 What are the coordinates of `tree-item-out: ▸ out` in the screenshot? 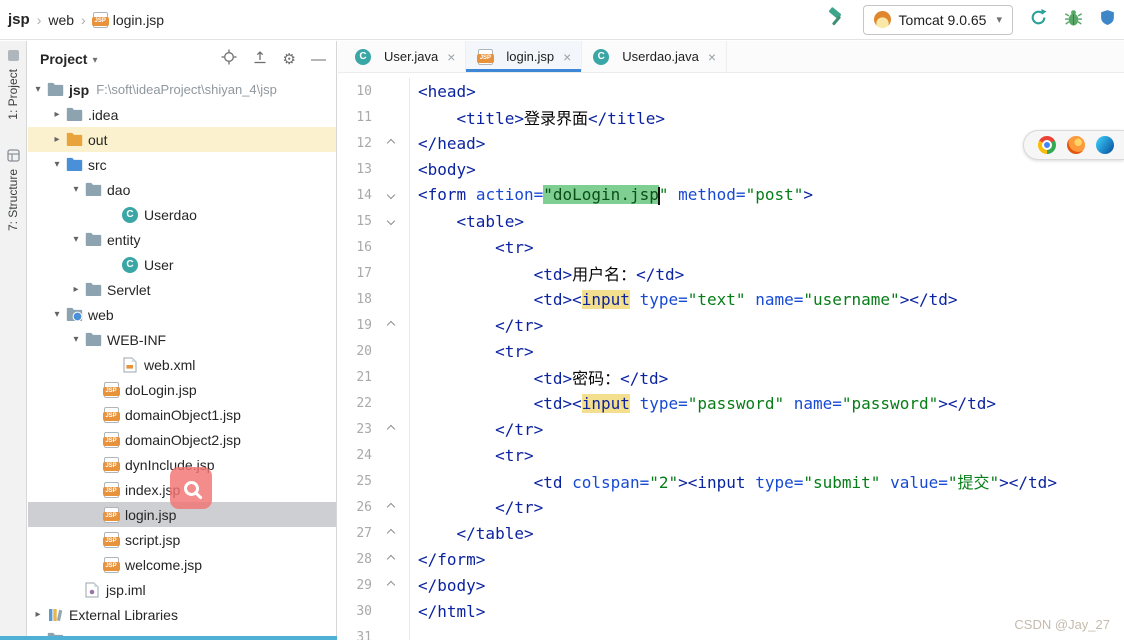 It's located at (182, 139).